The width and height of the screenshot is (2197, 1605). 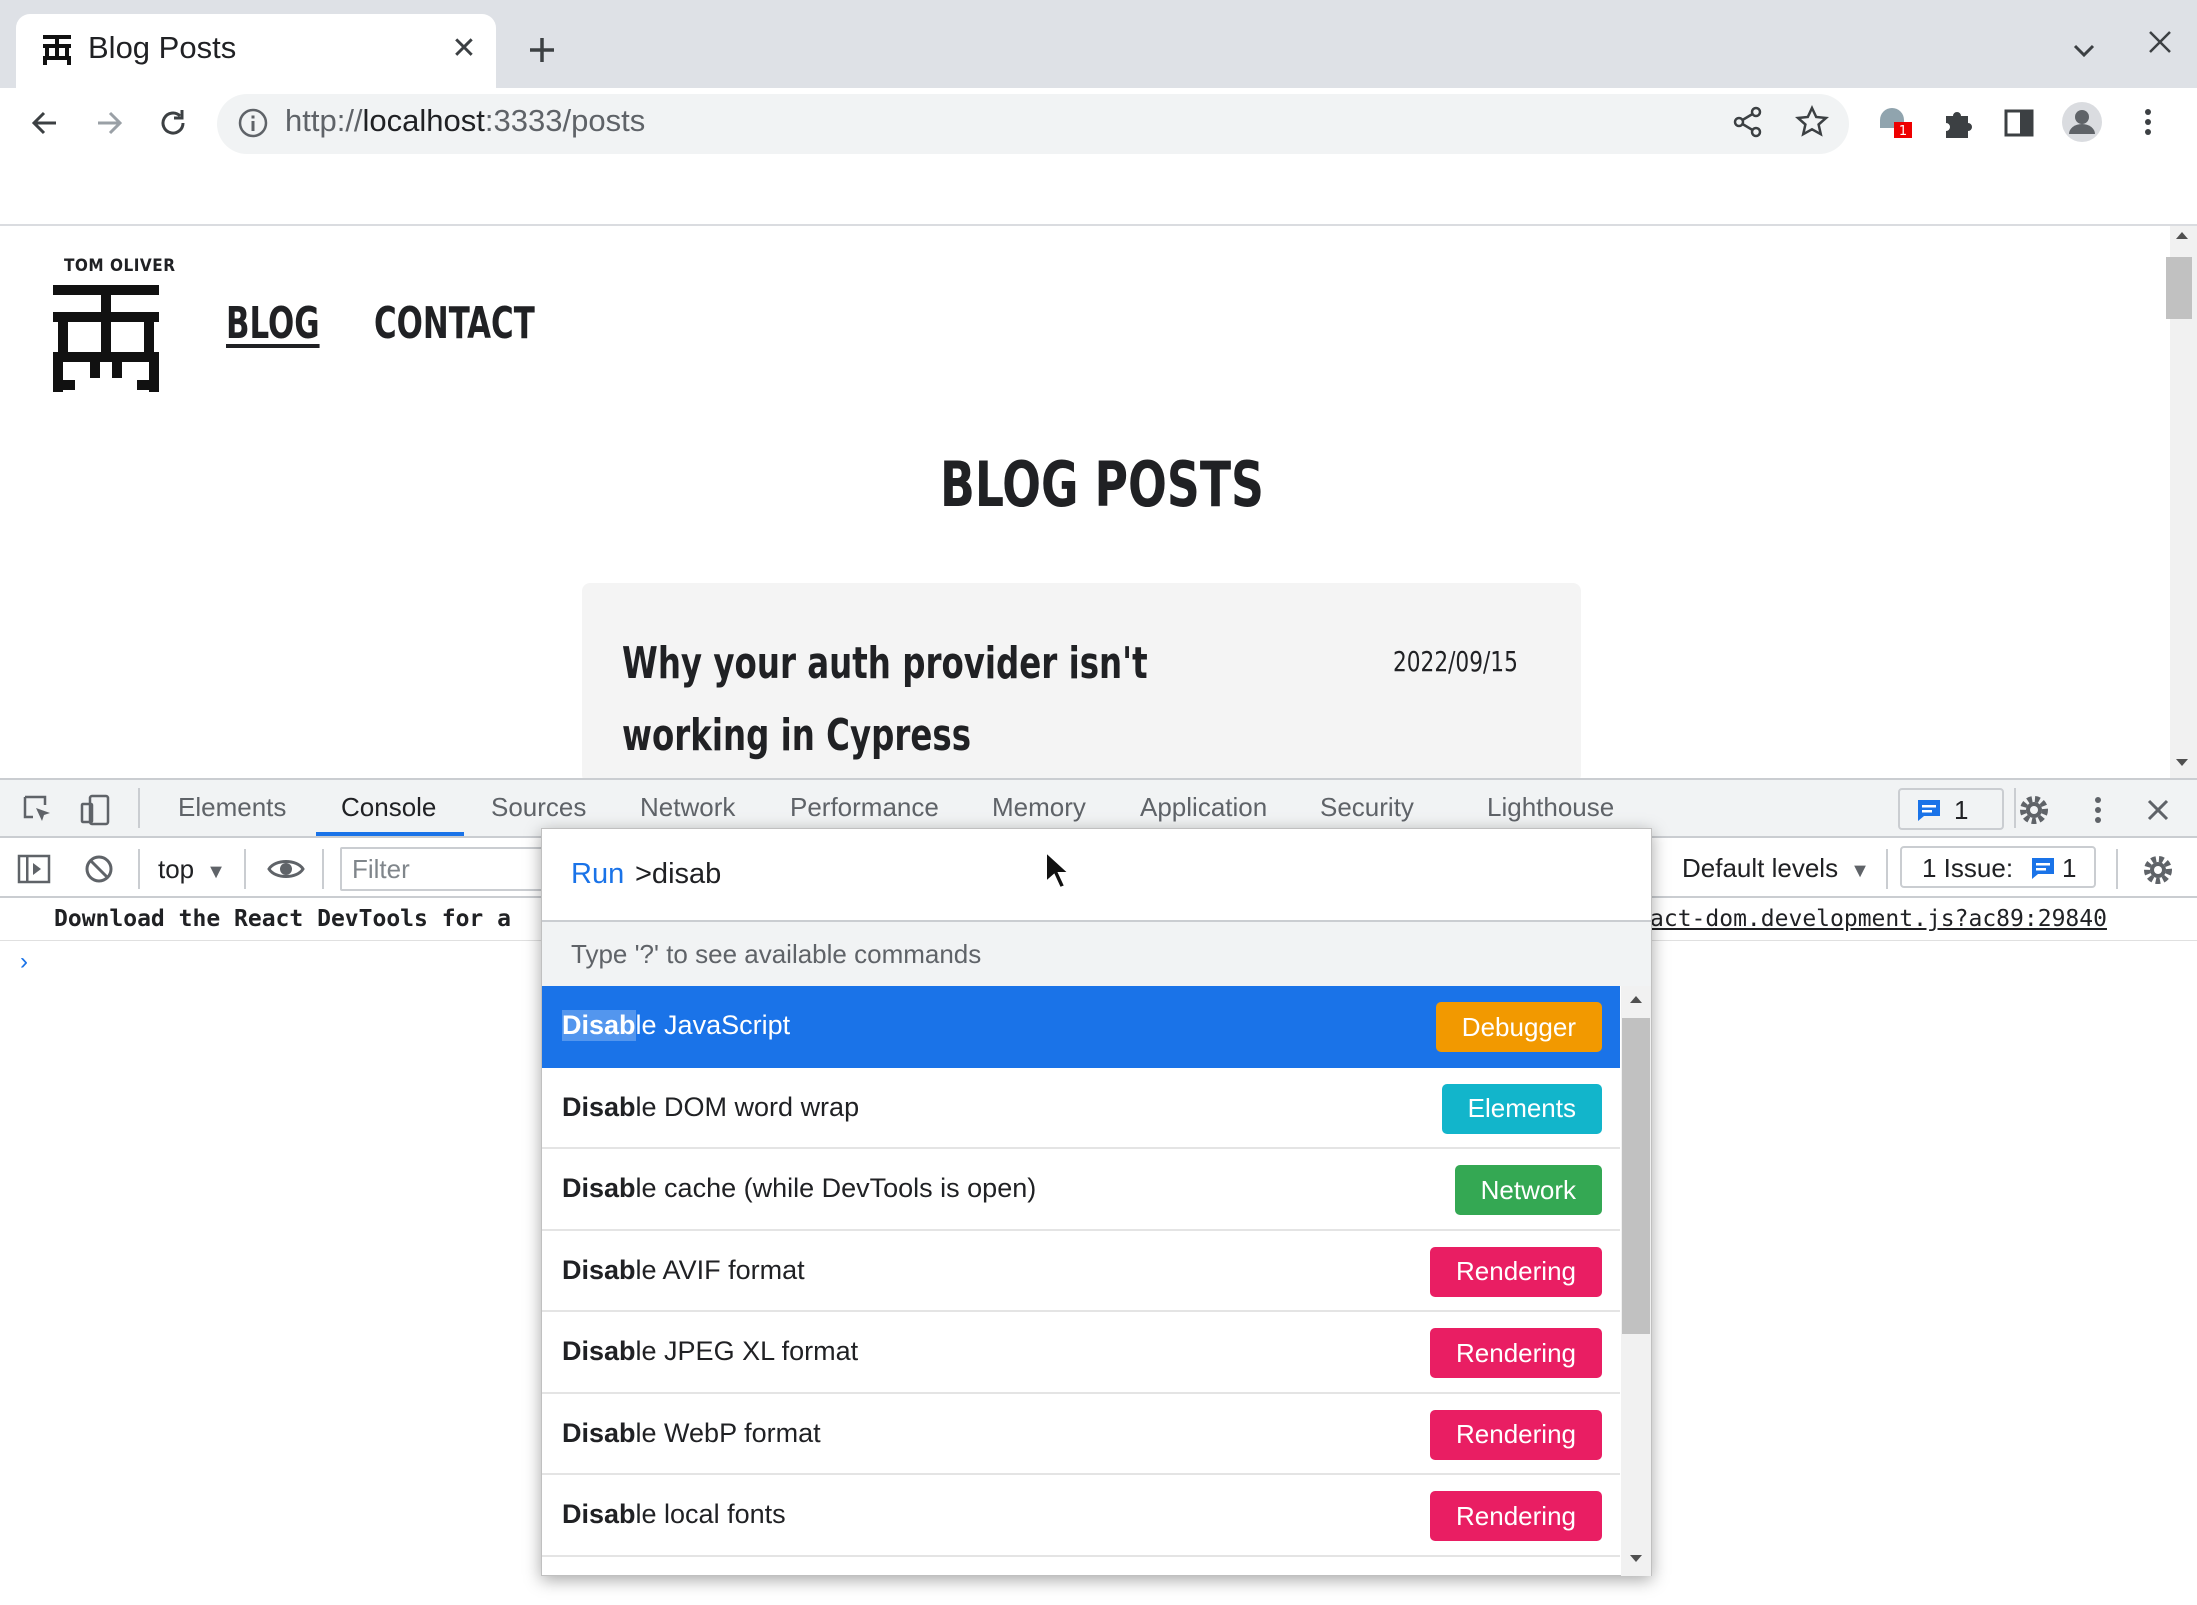 I want to click on messages-count: 1, so click(x=1961, y=810).